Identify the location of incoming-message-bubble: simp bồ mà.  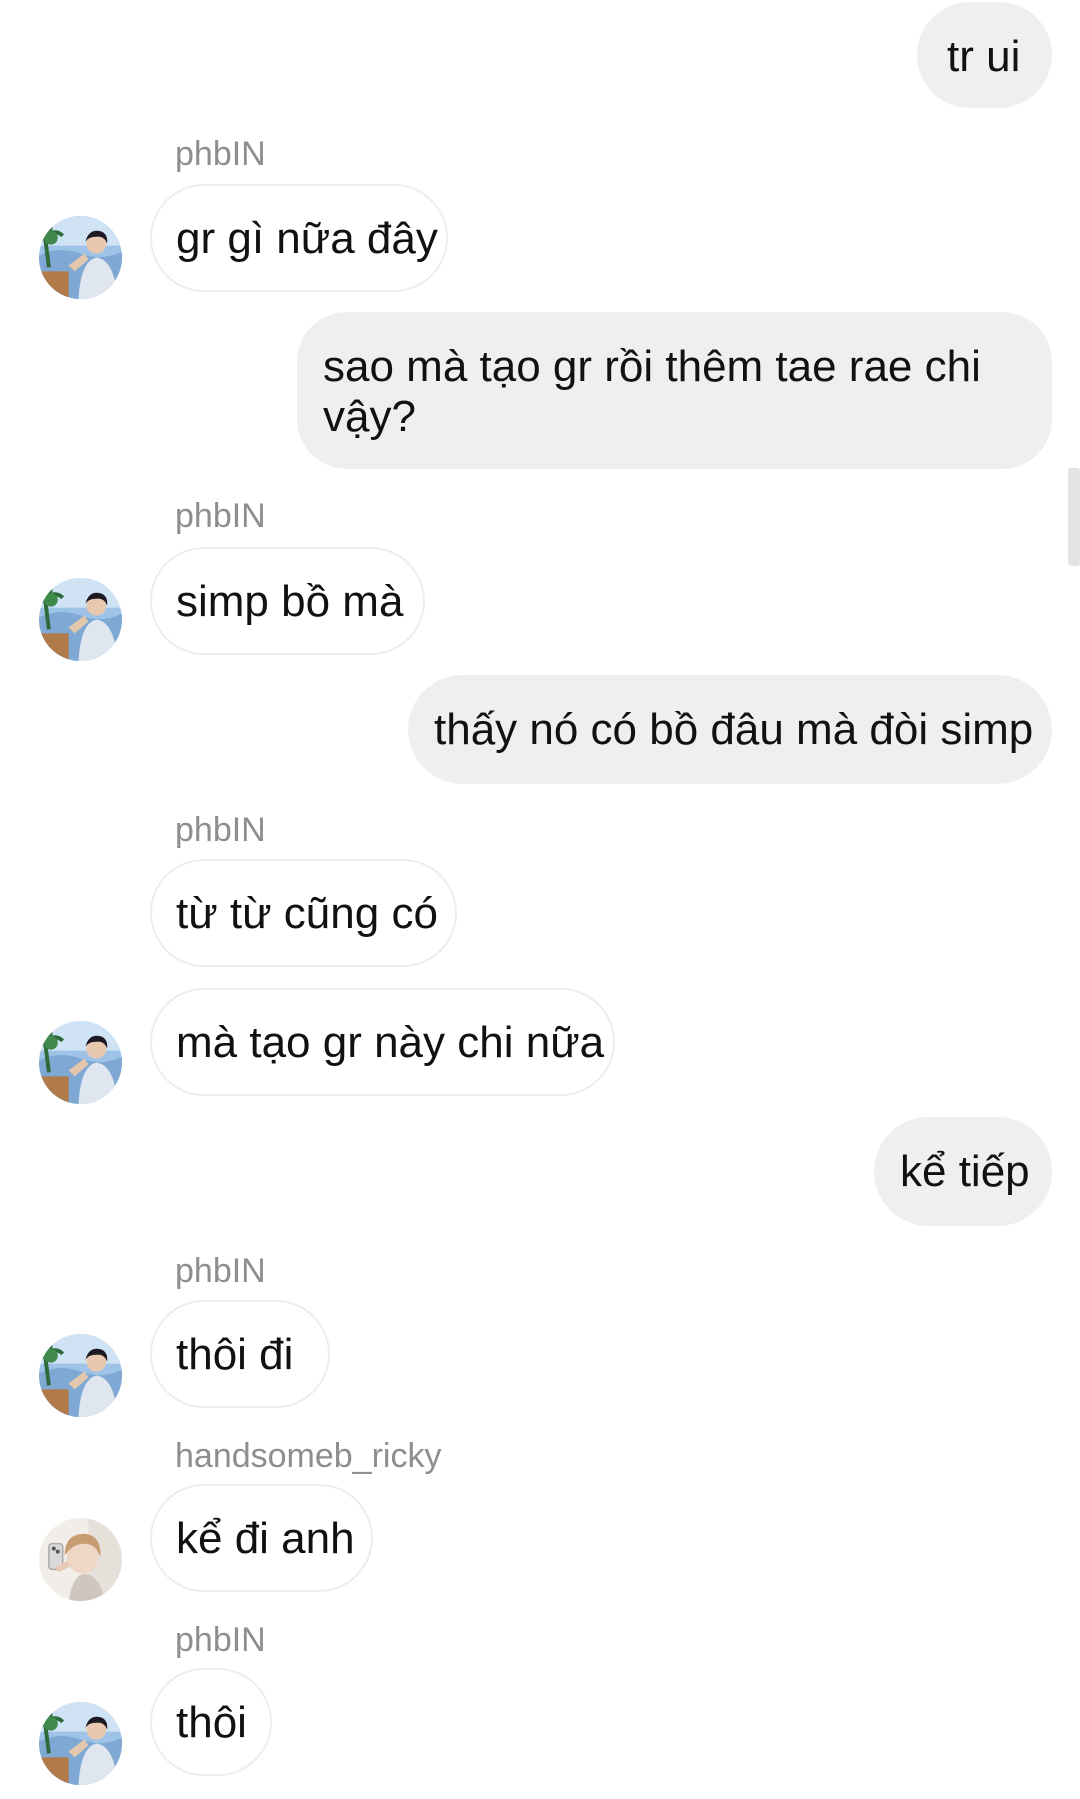
(287, 601).